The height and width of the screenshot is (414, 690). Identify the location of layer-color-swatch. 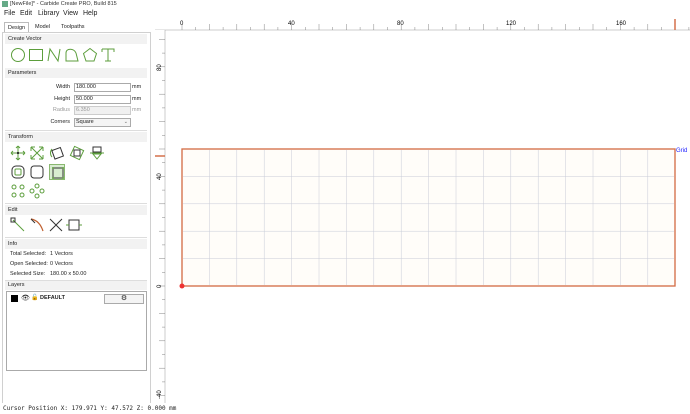
(14, 298).